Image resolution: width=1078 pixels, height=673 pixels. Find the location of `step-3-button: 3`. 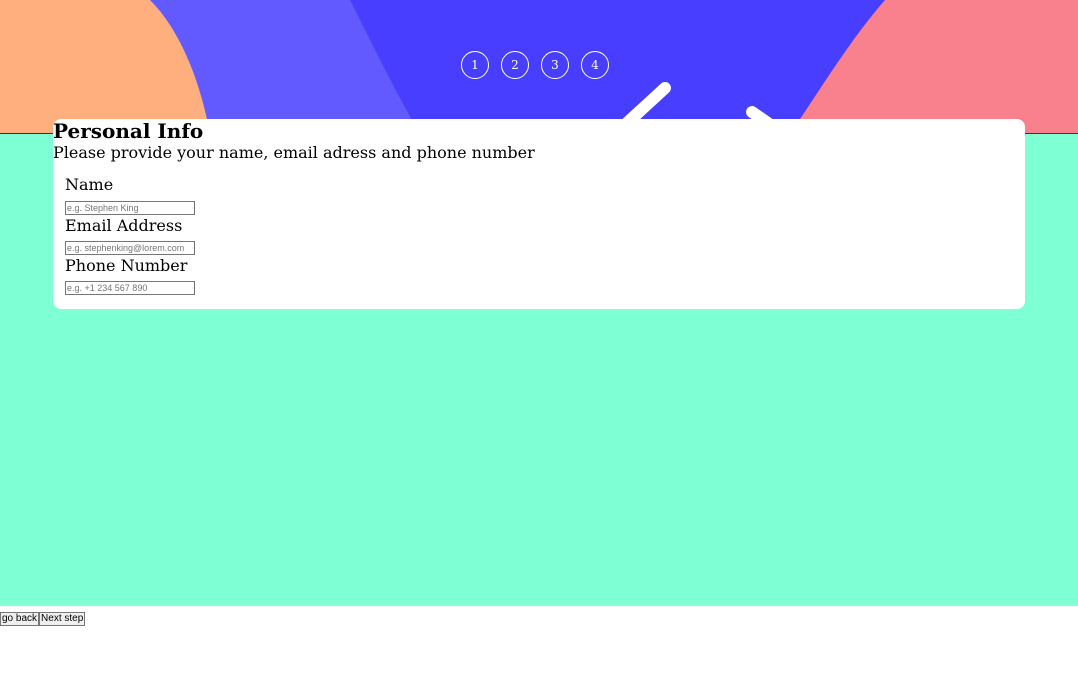

step-3-button: 3 is located at coordinates (555, 65).